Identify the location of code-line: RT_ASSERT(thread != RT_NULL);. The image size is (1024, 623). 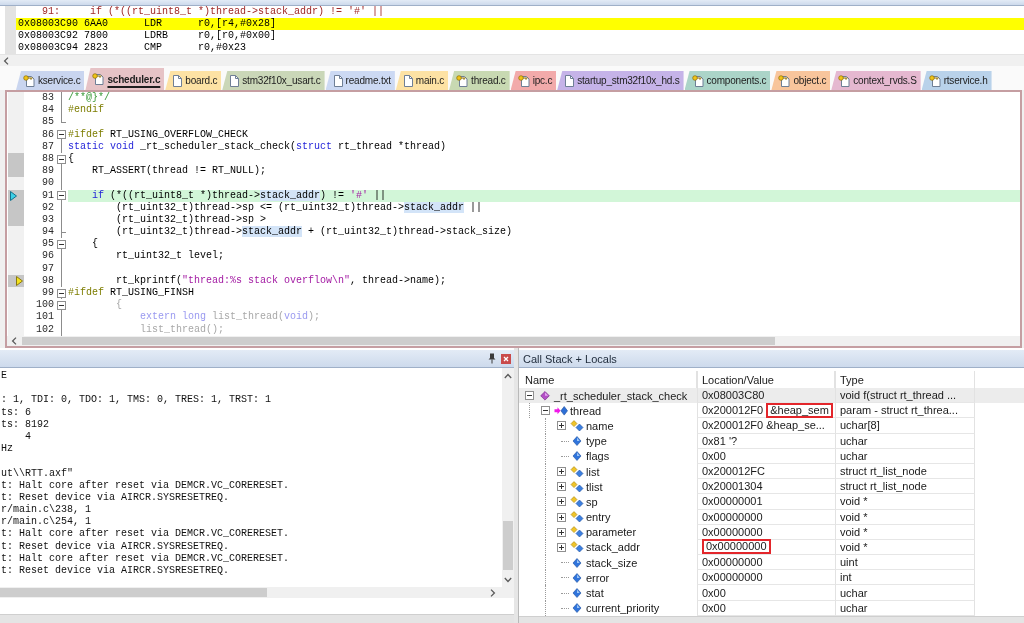
(179, 171).